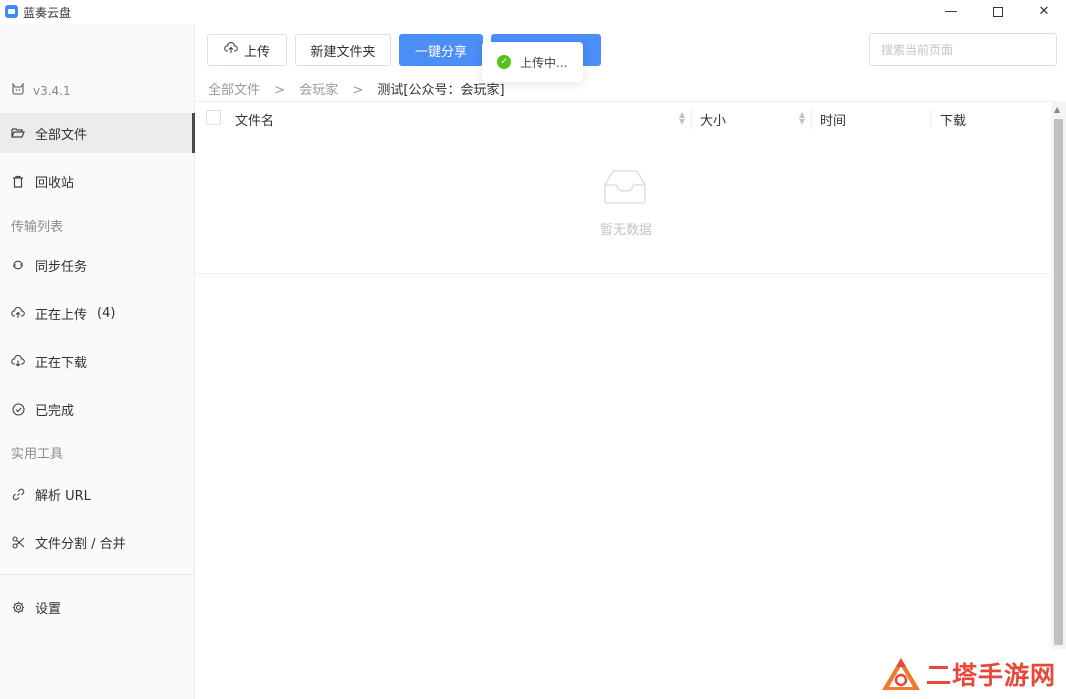  What do you see at coordinates (18, 542) in the screenshot?
I see `scissors-icon` at bounding box center [18, 542].